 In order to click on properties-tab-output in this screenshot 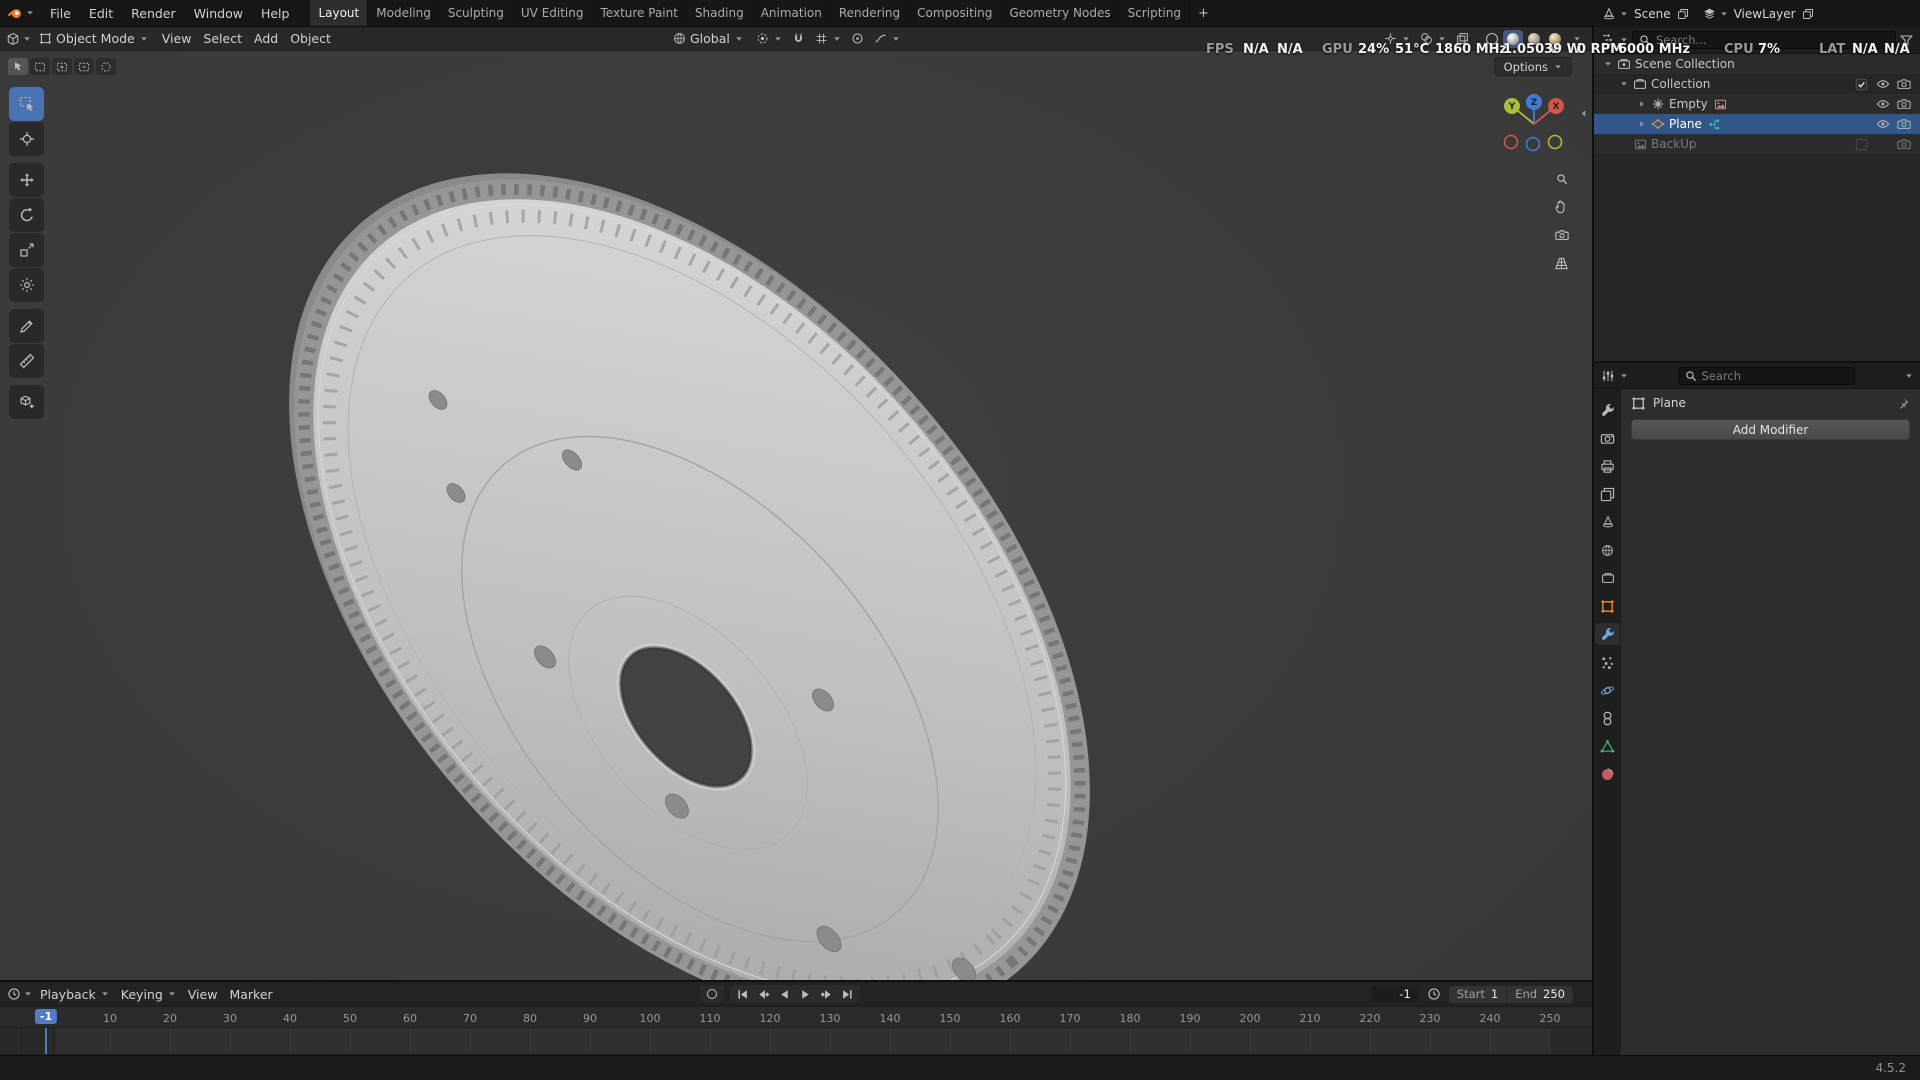, I will do `click(1607, 466)`.